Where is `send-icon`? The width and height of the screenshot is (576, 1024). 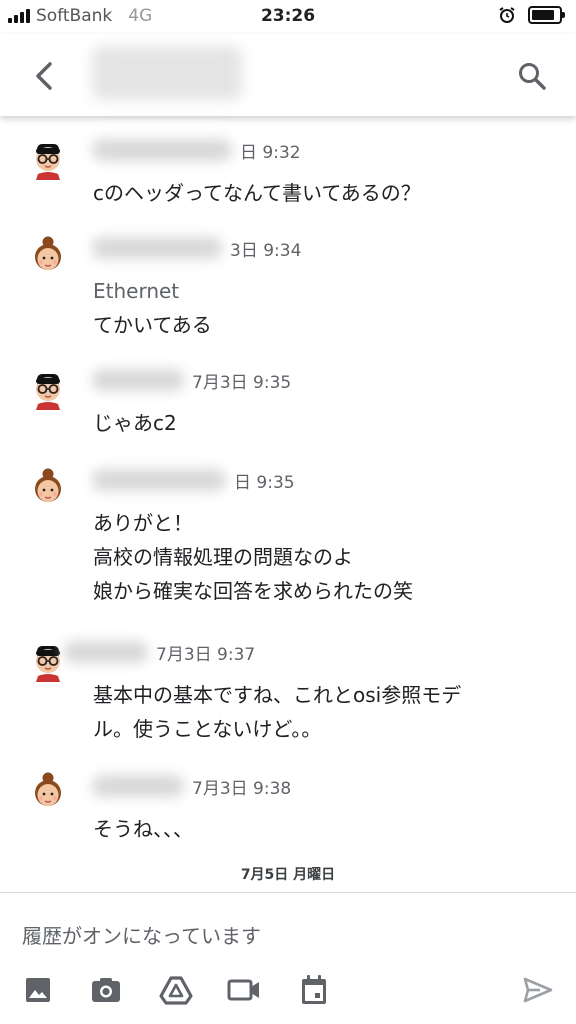
send-icon is located at coordinates (538, 990).